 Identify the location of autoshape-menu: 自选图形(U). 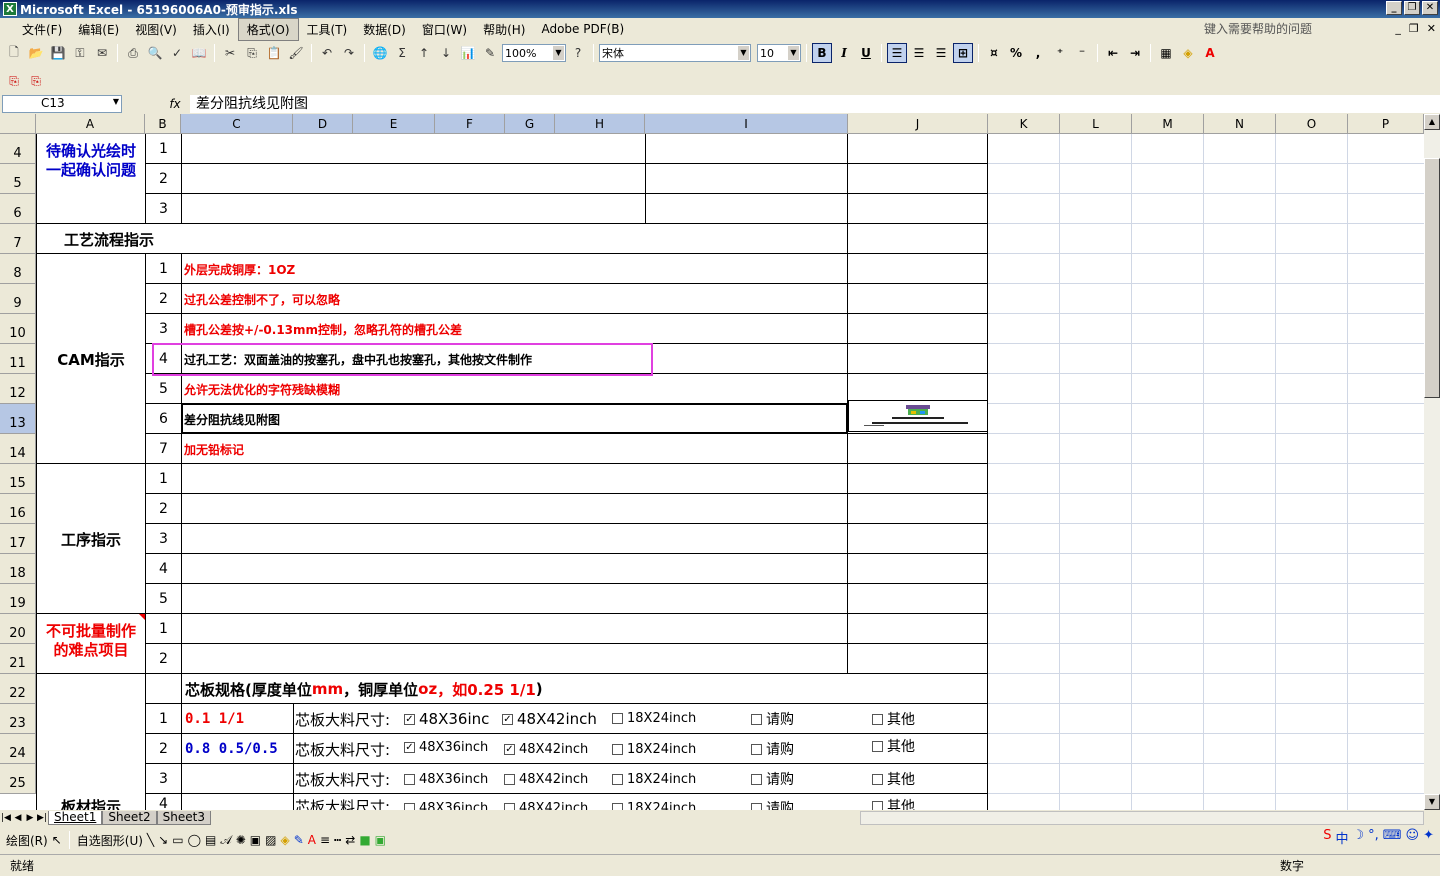
(110, 840).